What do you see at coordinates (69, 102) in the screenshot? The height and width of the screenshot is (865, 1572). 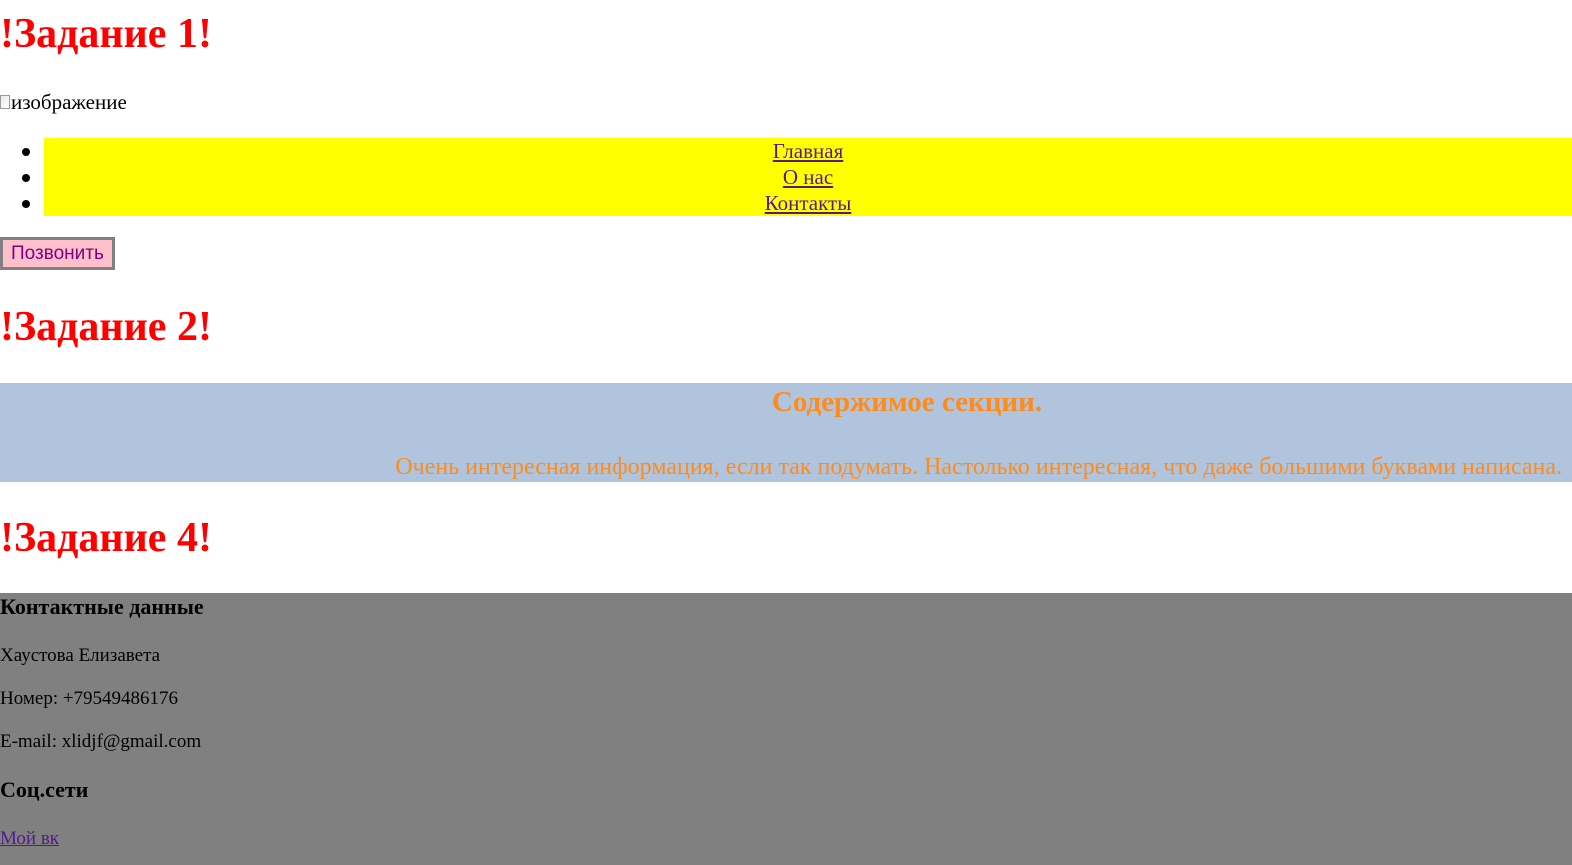 I see `image-alt-text: изображение` at bounding box center [69, 102].